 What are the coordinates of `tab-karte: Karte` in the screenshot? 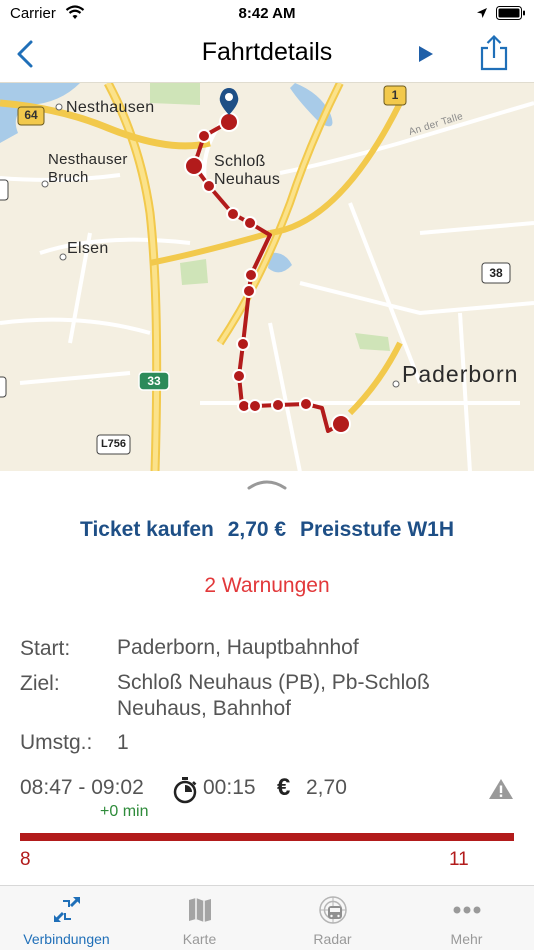 It's located at (199, 918).